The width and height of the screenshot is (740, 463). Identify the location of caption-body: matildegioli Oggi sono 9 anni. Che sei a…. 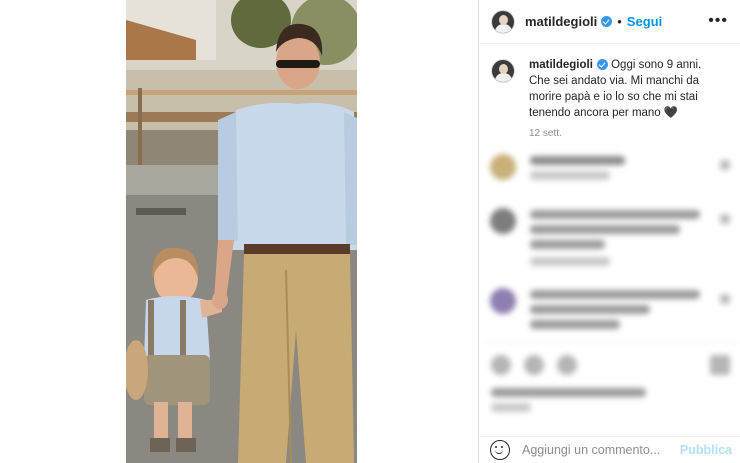
(627, 98).